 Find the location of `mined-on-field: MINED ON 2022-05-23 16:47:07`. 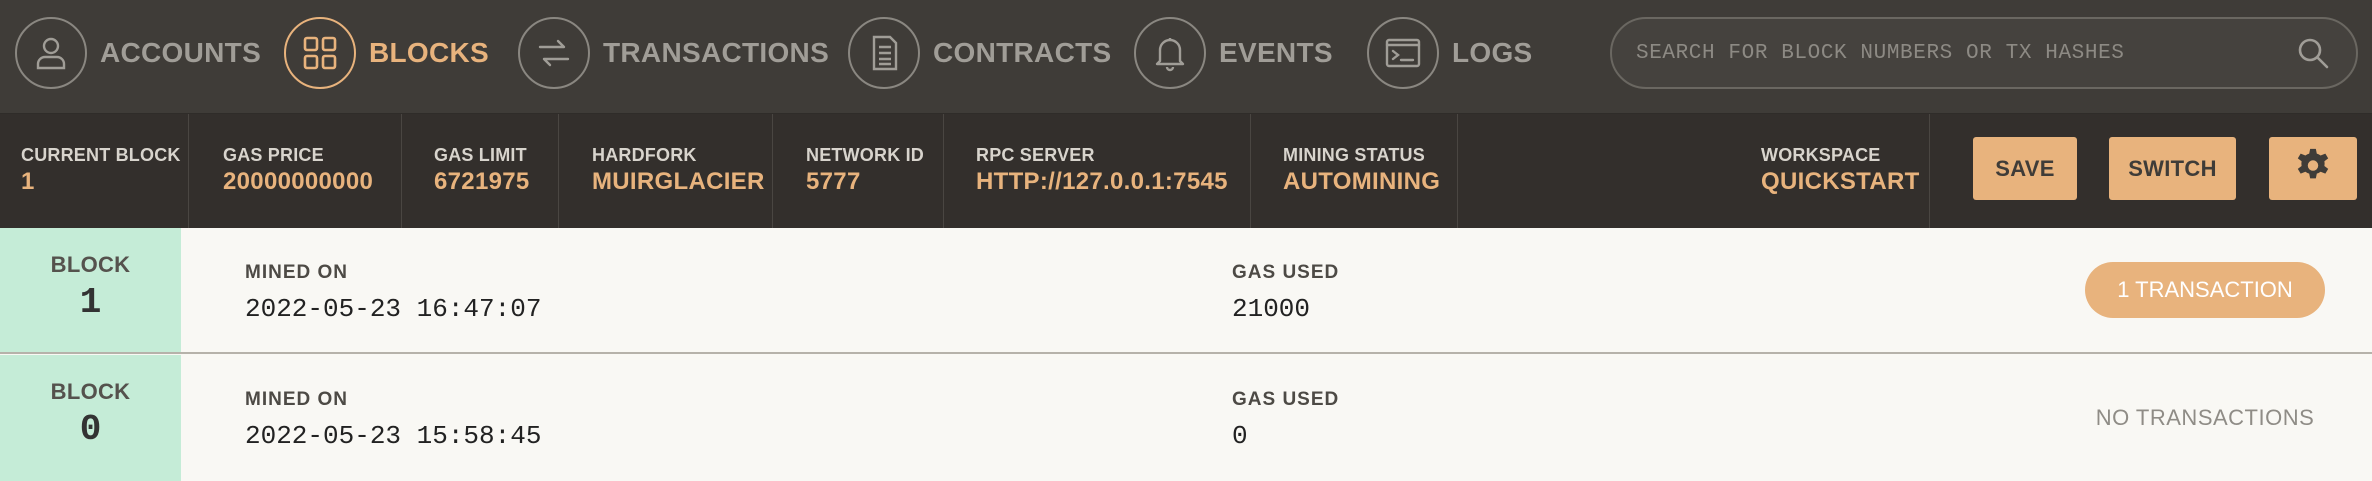

mined-on-field: MINED ON 2022-05-23 16:47:07 is located at coordinates (393, 293).